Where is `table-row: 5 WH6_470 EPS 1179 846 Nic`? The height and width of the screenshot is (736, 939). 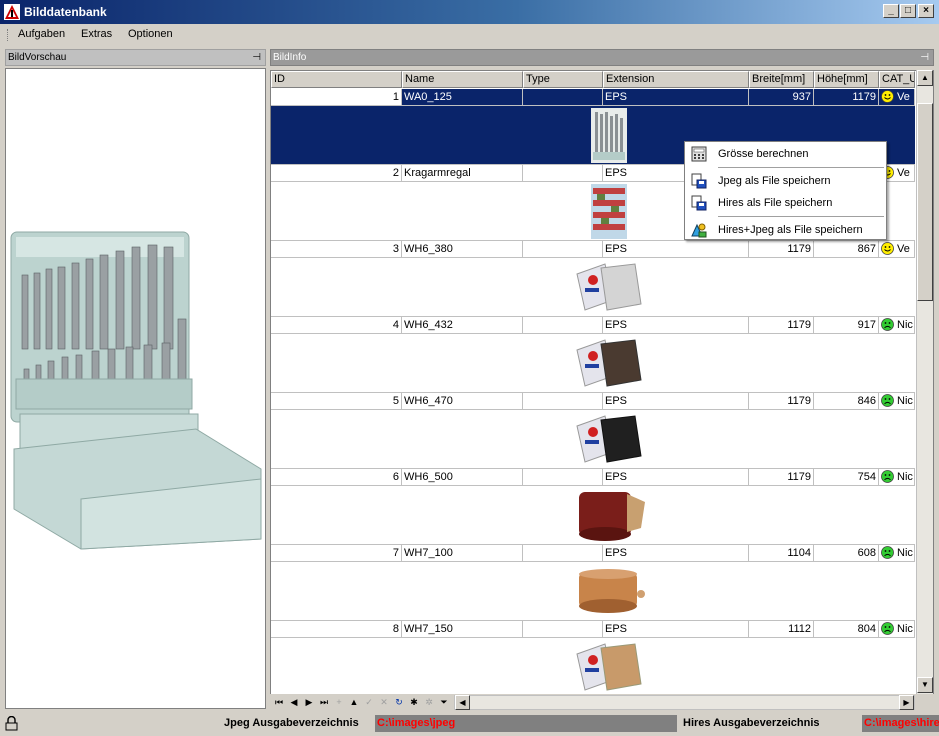 table-row: 5 WH6_470 EPS 1179 846 Nic is located at coordinates (593, 401).